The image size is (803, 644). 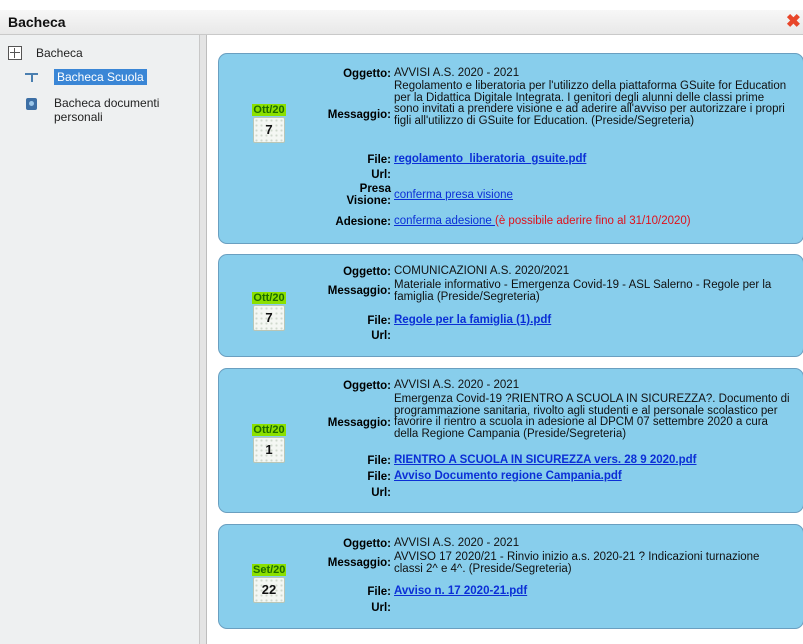 I want to click on label-presa-visione: Presa Visione:, so click(x=368, y=195).